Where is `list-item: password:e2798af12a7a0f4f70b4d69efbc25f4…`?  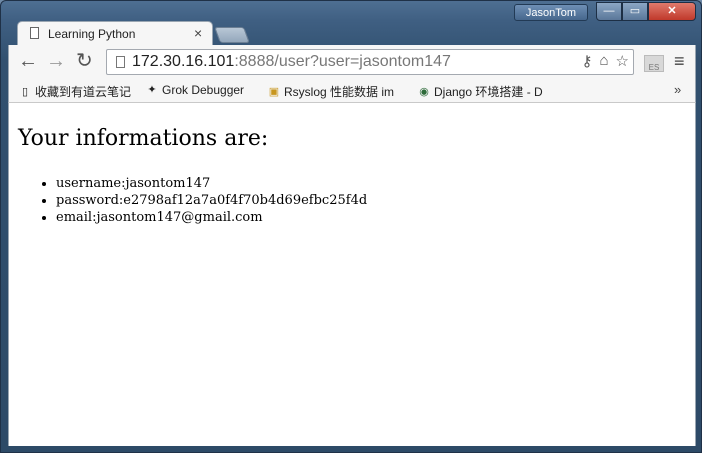 list-item: password:e2798af12a7a0f4f70b4d69efbc25f4… is located at coordinates (211, 200).